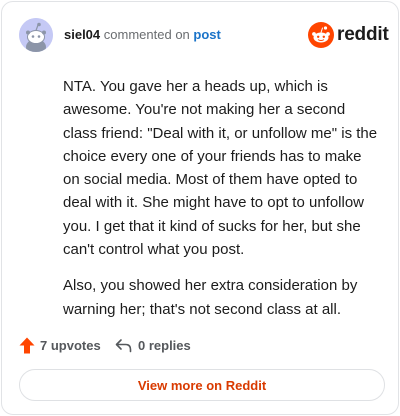 The height and width of the screenshot is (416, 400). What do you see at coordinates (321, 35) in the screenshot?
I see `reddit-logo-icon` at bounding box center [321, 35].